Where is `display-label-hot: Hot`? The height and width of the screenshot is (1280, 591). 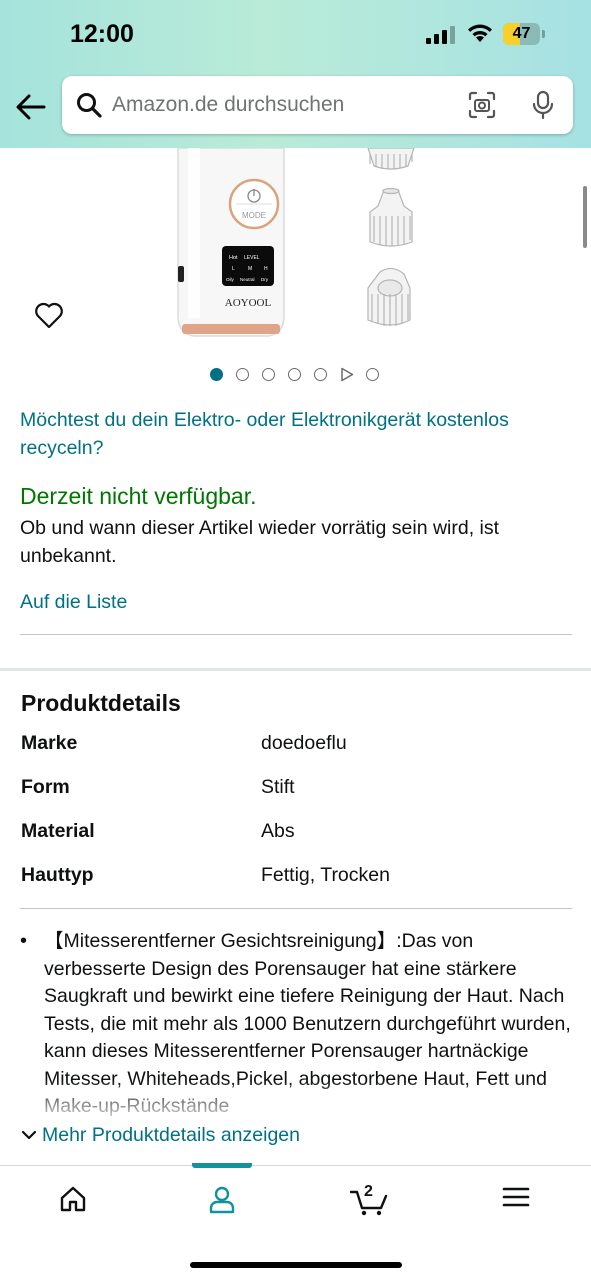
display-label-hot: Hot is located at coordinates (233, 258).